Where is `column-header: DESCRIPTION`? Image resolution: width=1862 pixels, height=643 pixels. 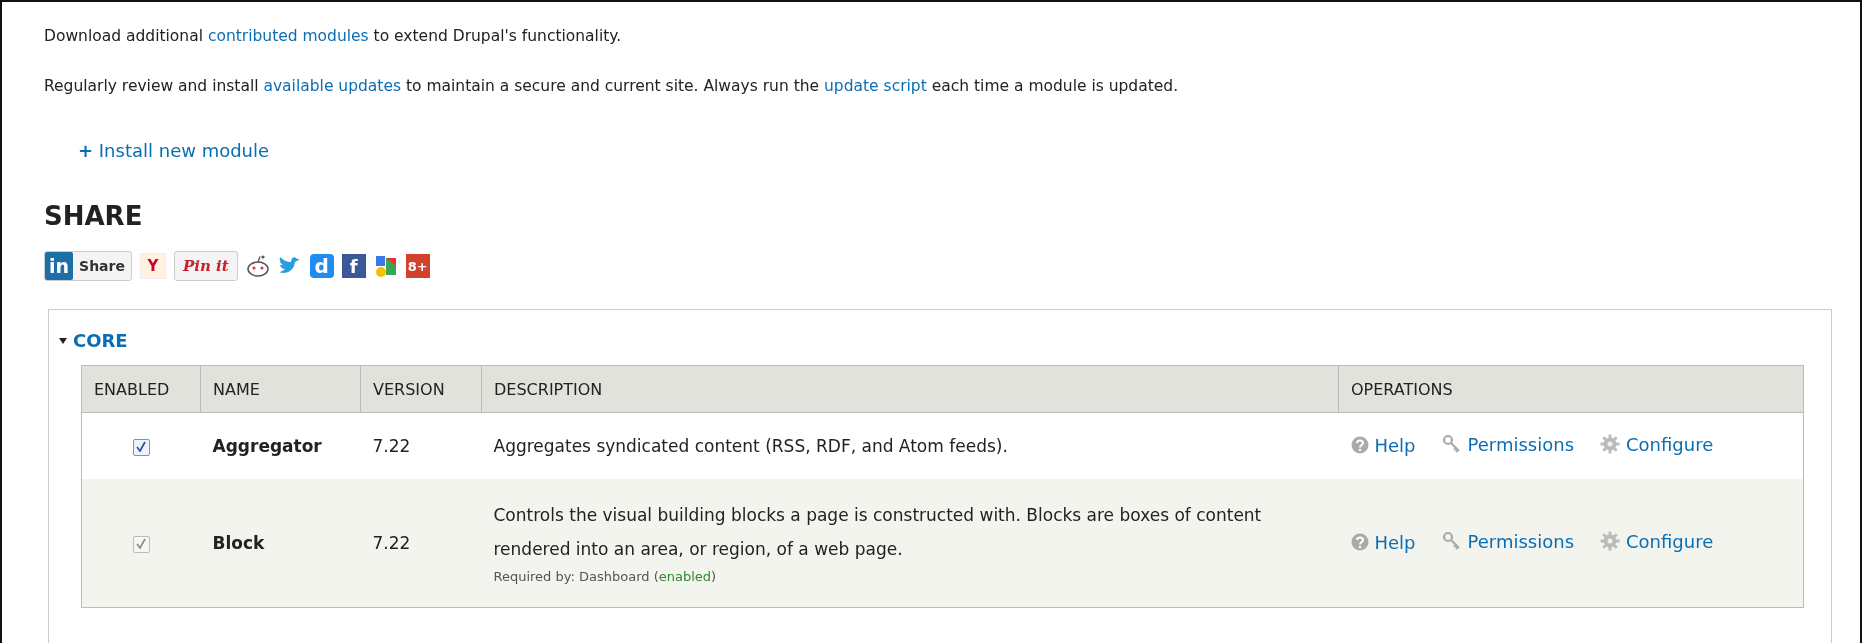
column-header: DESCRIPTION is located at coordinates (910, 389).